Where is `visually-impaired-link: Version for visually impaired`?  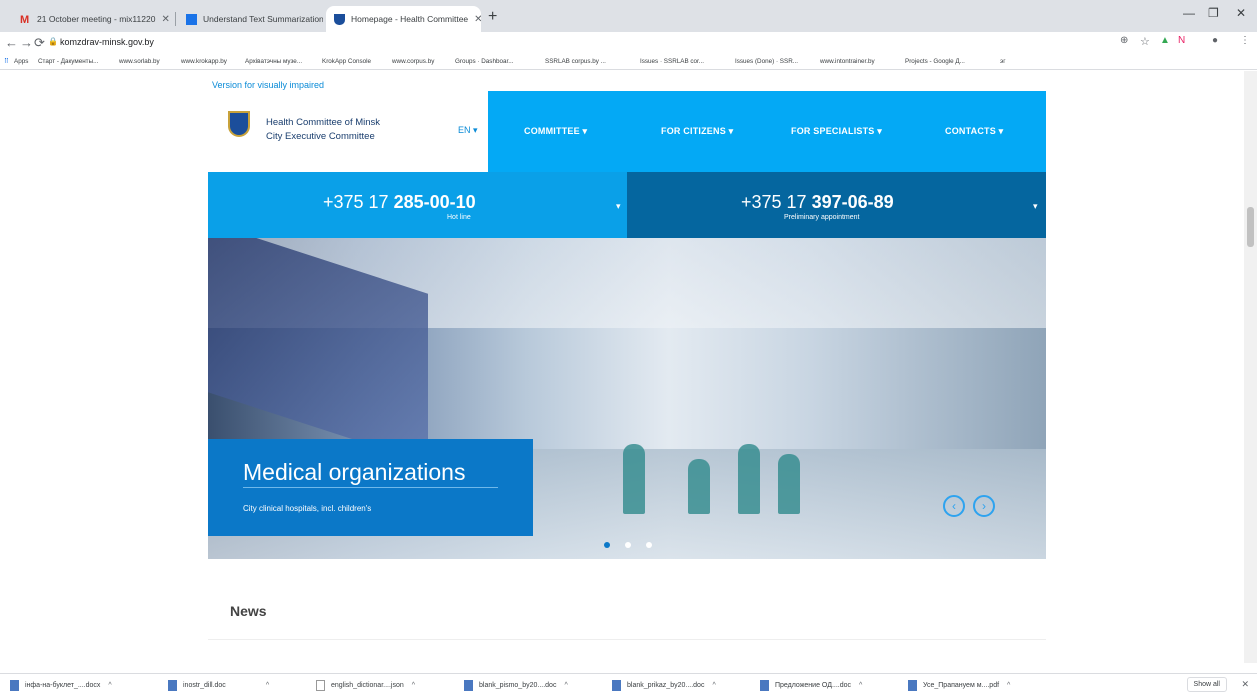 visually-impaired-link: Version for visually impaired is located at coordinates (268, 85).